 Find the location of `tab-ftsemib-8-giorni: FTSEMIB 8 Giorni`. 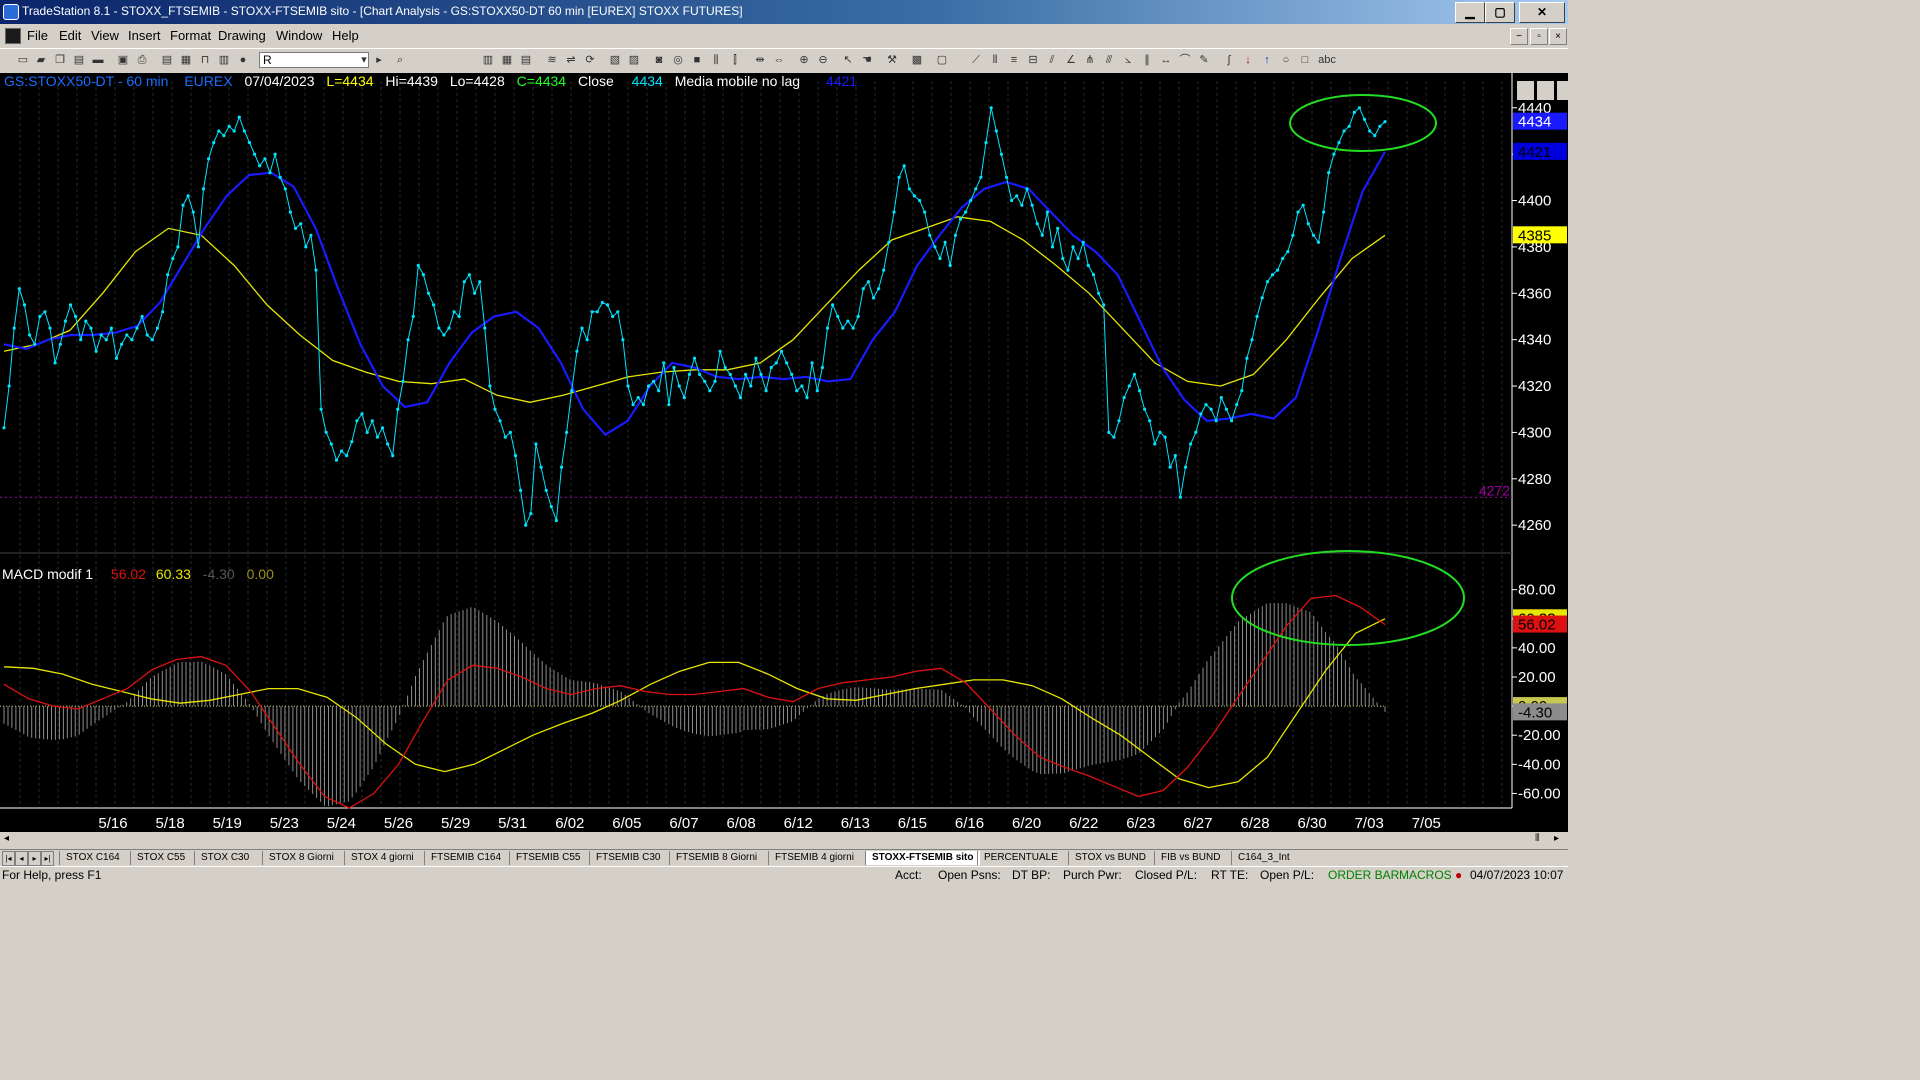

tab-ftsemib-8-giorni: FTSEMIB 8 Giorni is located at coordinates (716, 858).